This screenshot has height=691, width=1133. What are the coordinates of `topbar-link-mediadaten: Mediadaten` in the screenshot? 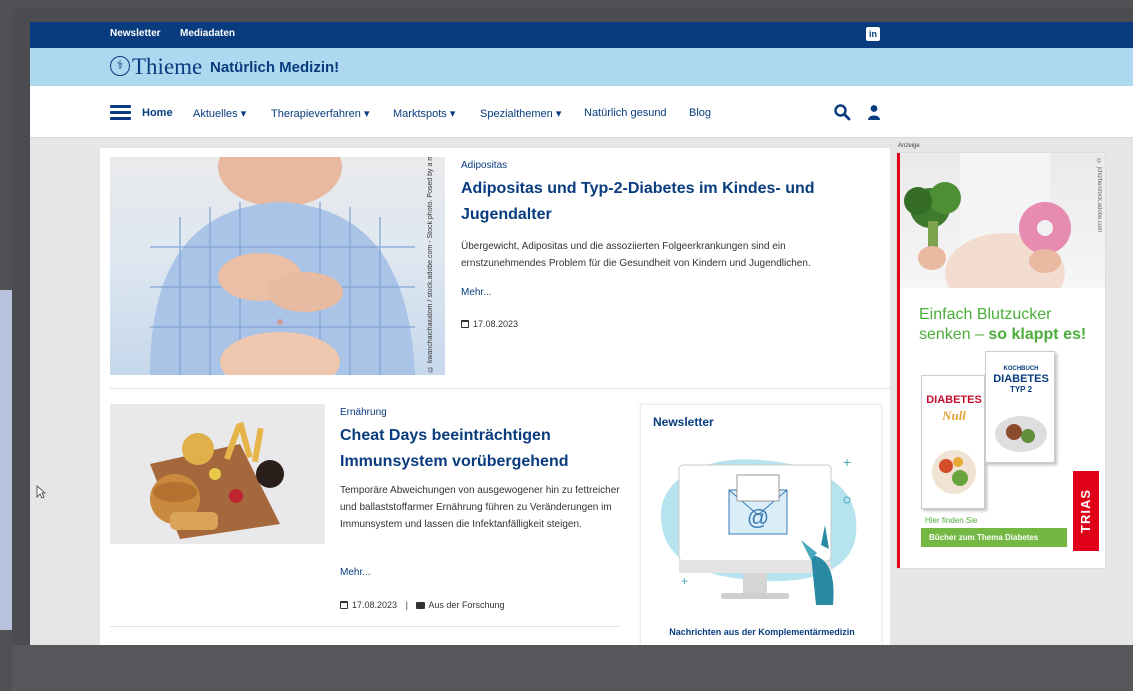 It's located at (207, 33).